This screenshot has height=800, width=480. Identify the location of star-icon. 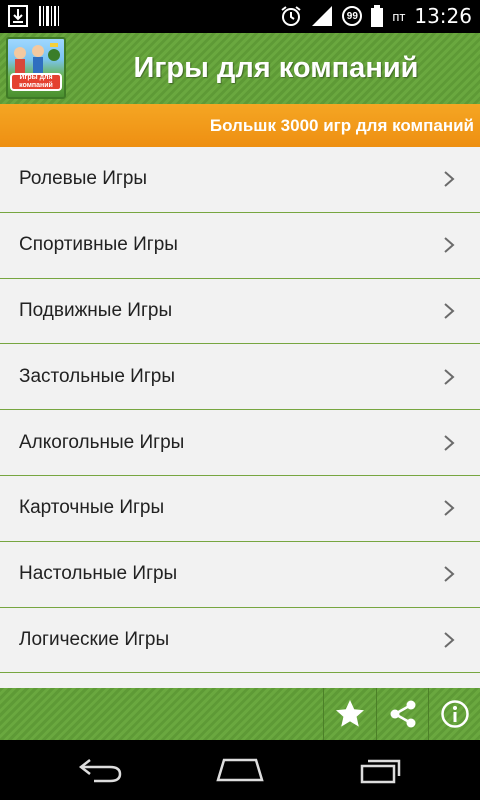
(349, 713).